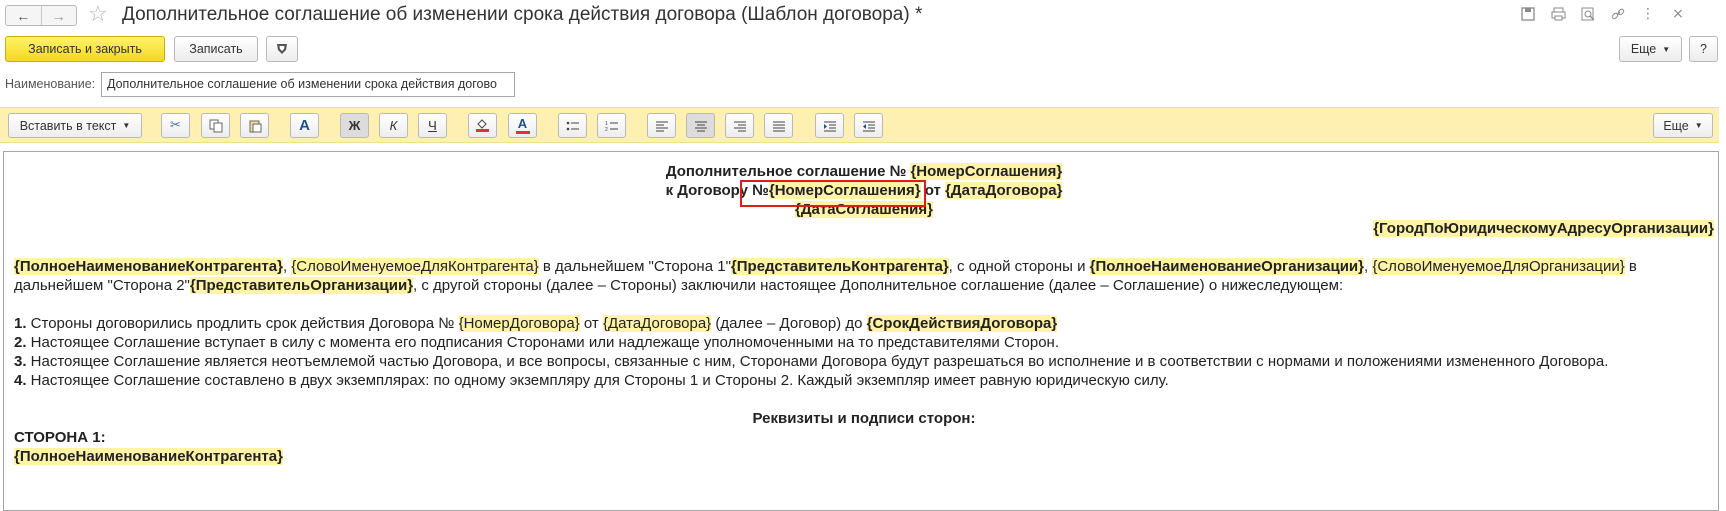  I want to click on field-counterparty-rep: {ПредставительКонтрагента}, so click(839, 266).